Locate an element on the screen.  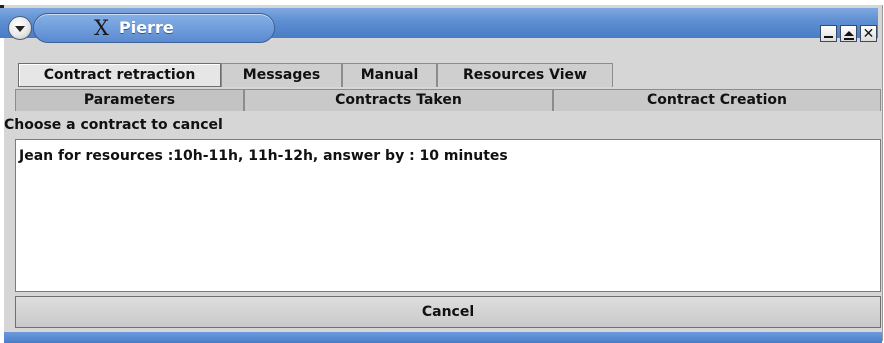
window-title: Pierre is located at coordinates (146, 27).